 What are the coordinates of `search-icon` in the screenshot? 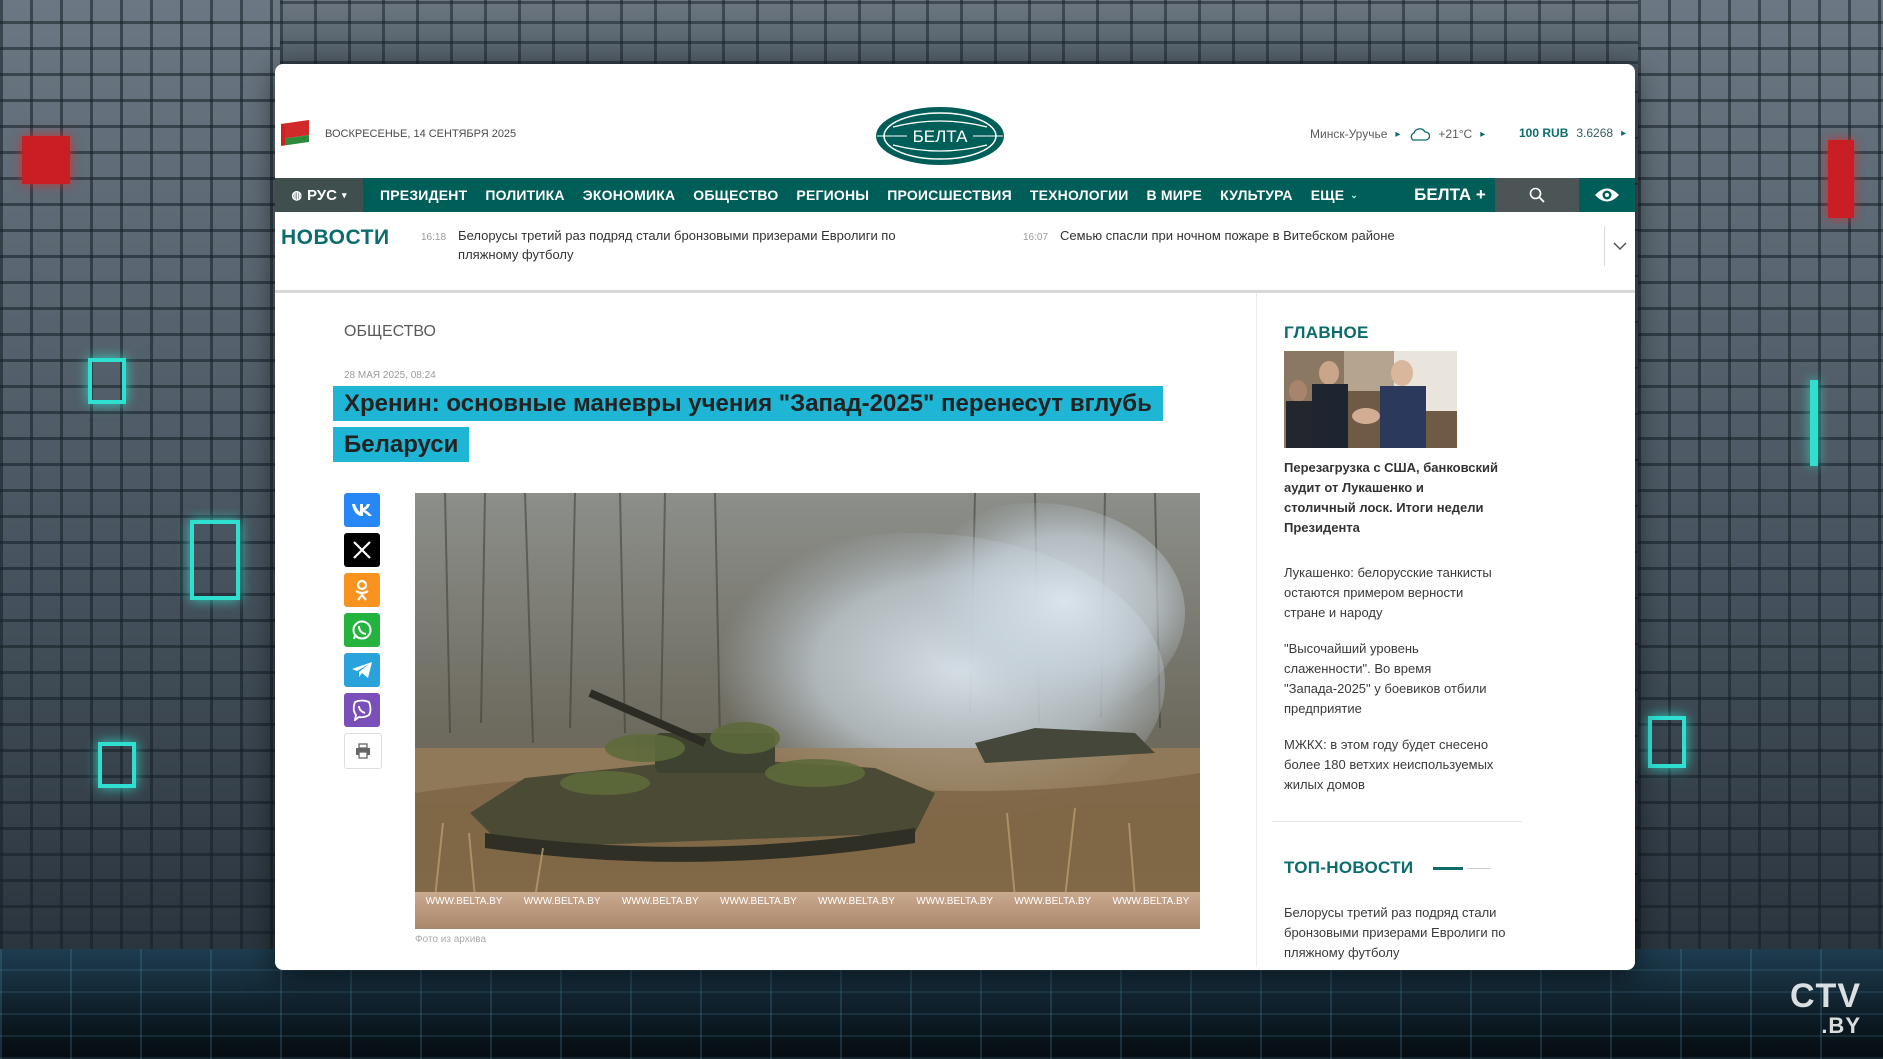 It's located at (1537, 195).